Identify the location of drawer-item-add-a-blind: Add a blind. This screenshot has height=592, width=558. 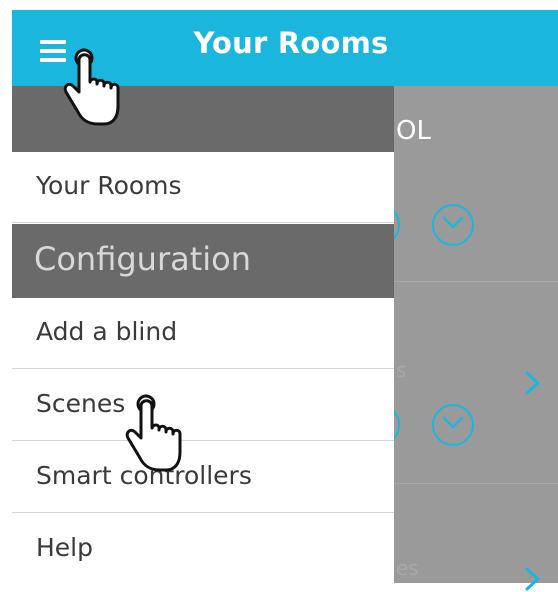
(203, 333).